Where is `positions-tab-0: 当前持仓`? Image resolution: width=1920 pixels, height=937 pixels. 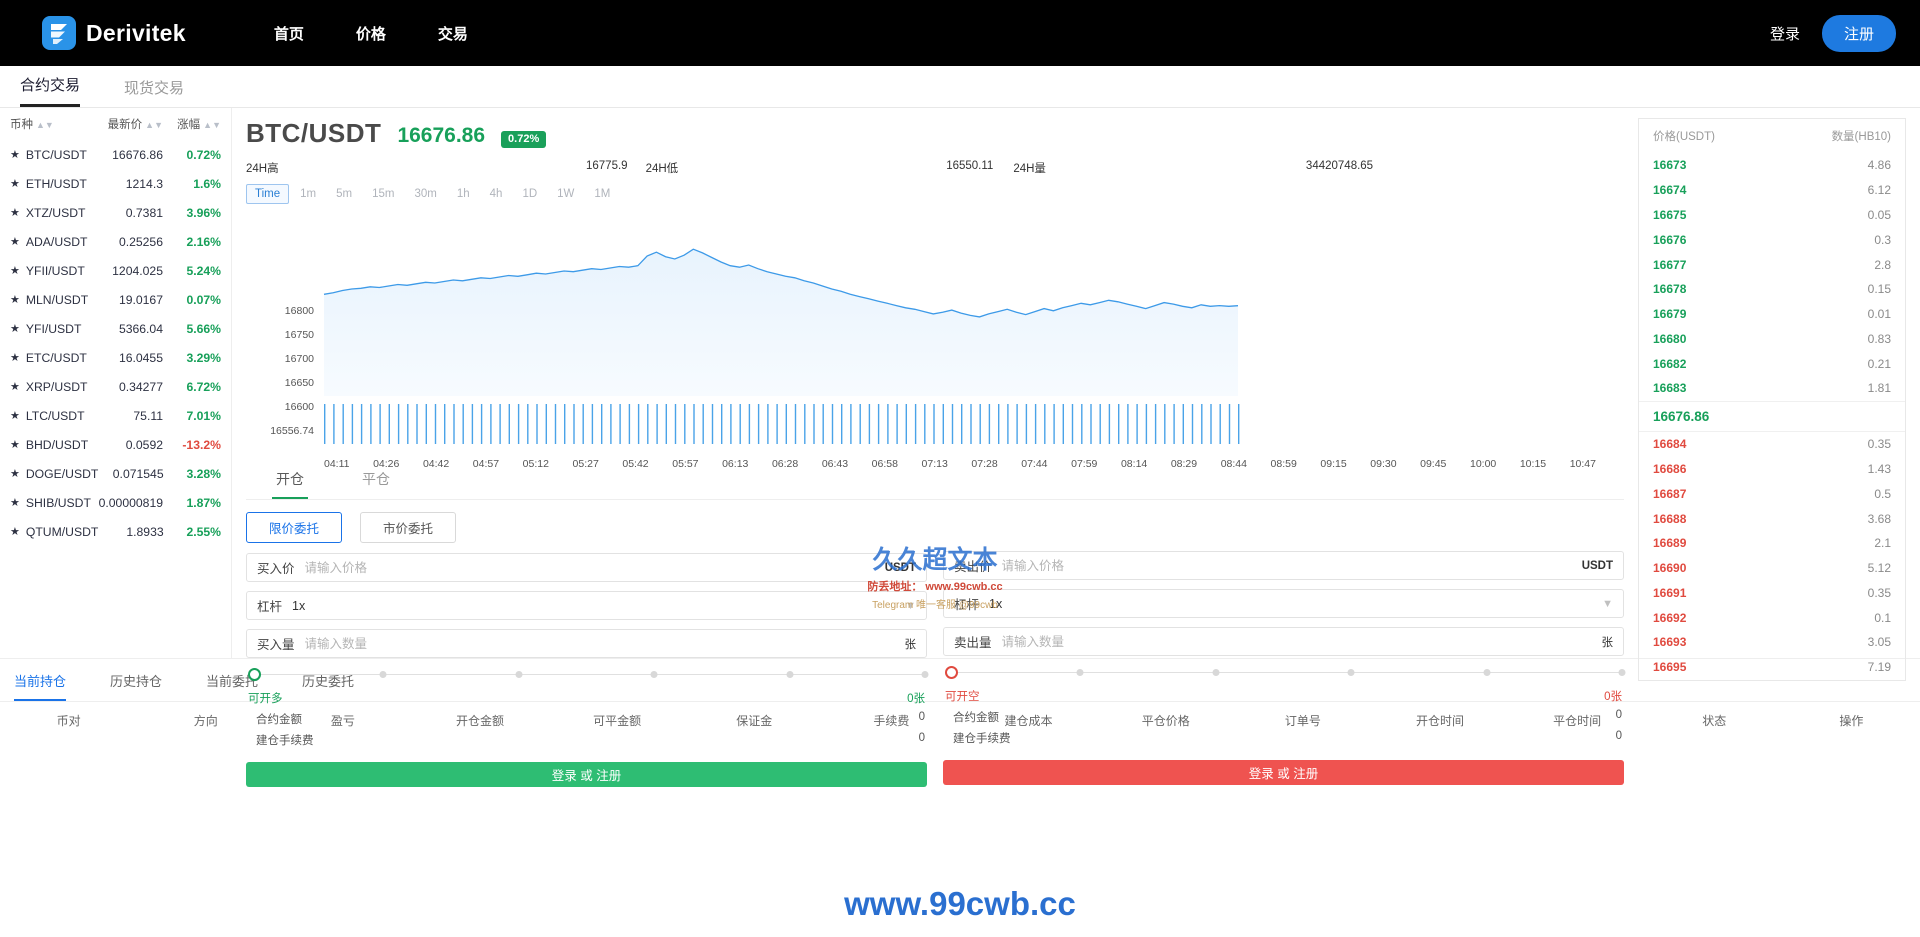
positions-tab-0: 当前持仓 is located at coordinates (40, 686).